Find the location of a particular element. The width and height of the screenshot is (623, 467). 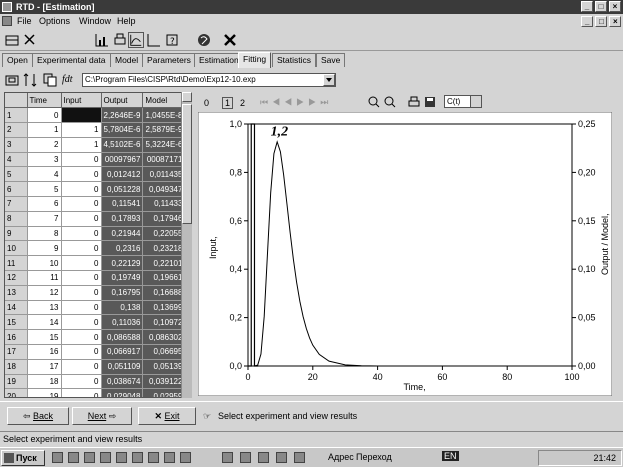

row-number: 13 is located at coordinates (16, 293).